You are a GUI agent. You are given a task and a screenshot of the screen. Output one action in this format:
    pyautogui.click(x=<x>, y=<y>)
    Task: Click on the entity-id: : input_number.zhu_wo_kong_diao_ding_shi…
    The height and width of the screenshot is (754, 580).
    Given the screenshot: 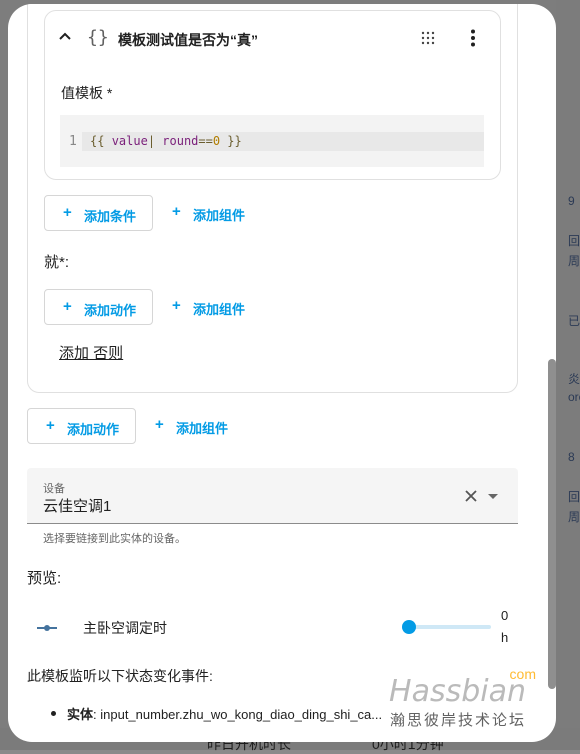 What is the action you would take?
    pyautogui.click(x=238, y=714)
    